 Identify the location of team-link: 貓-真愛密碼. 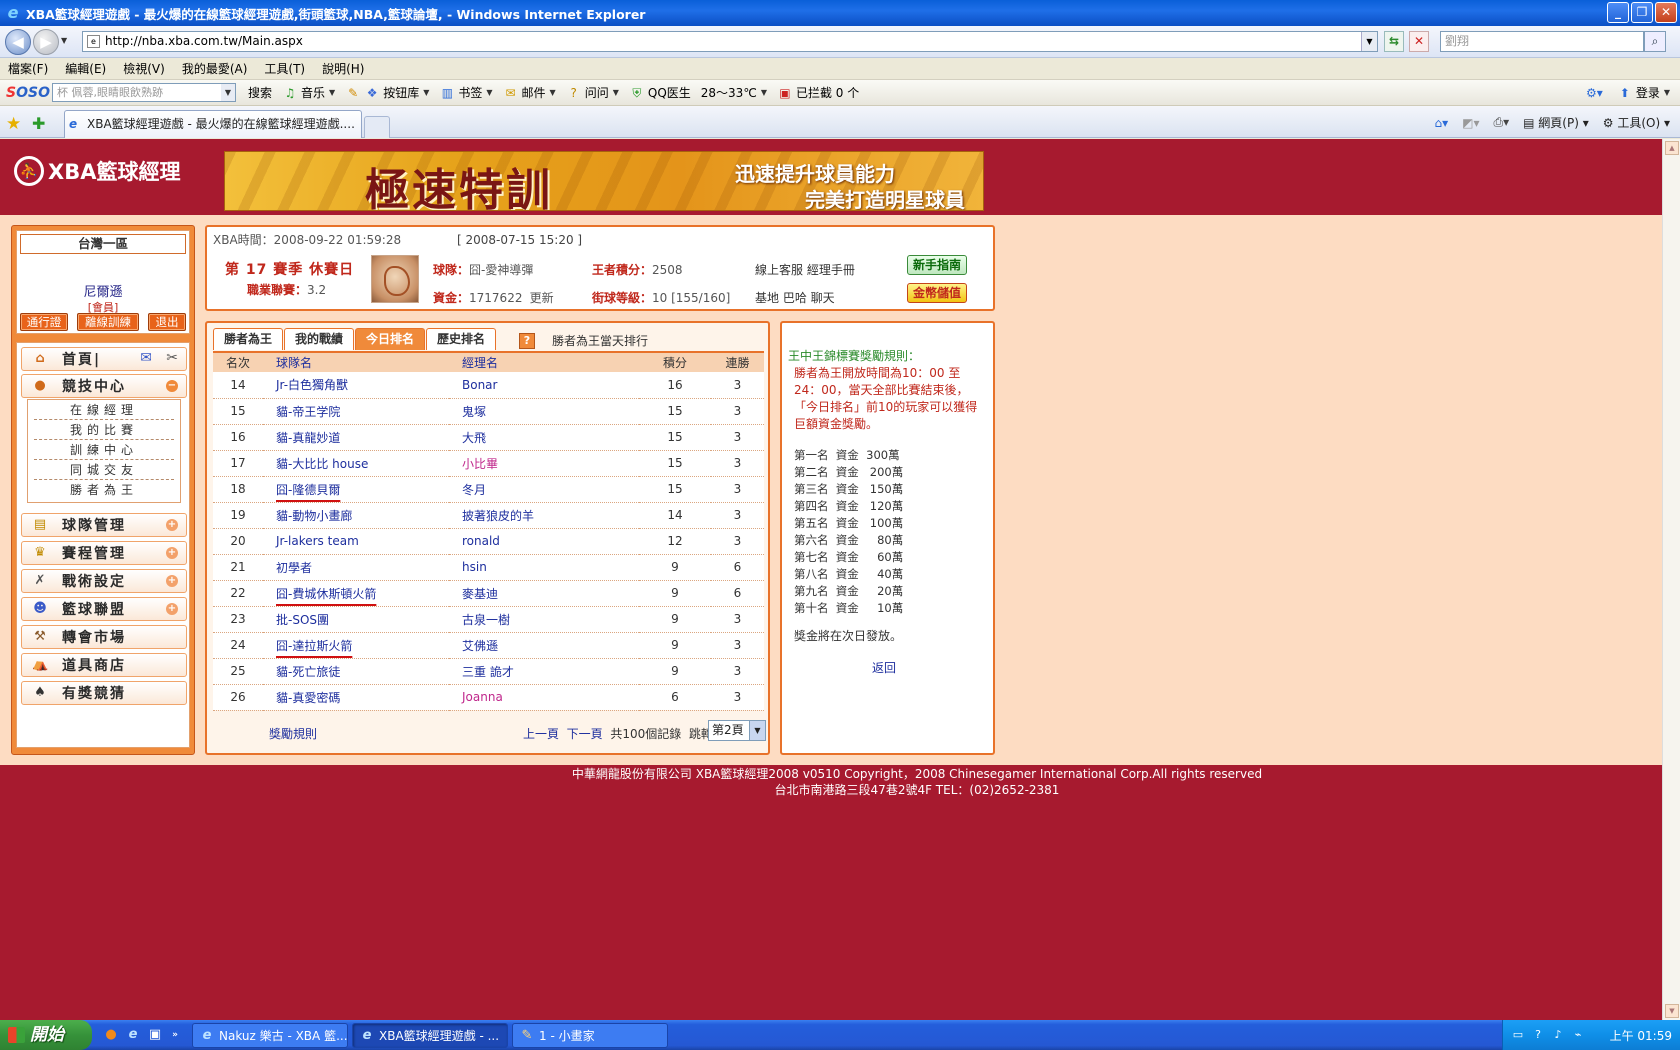
(356, 697).